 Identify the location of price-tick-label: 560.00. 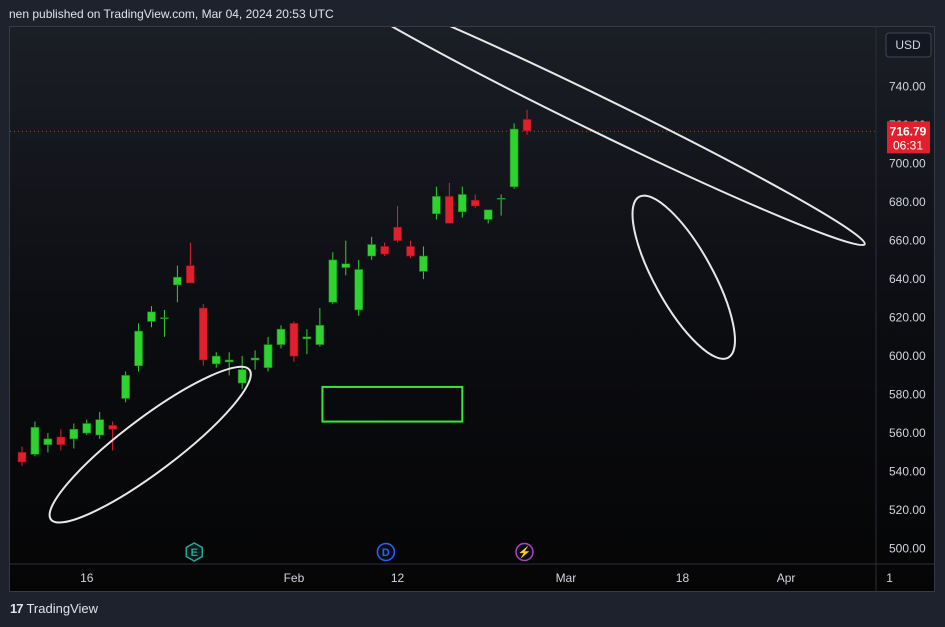
(907, 433).